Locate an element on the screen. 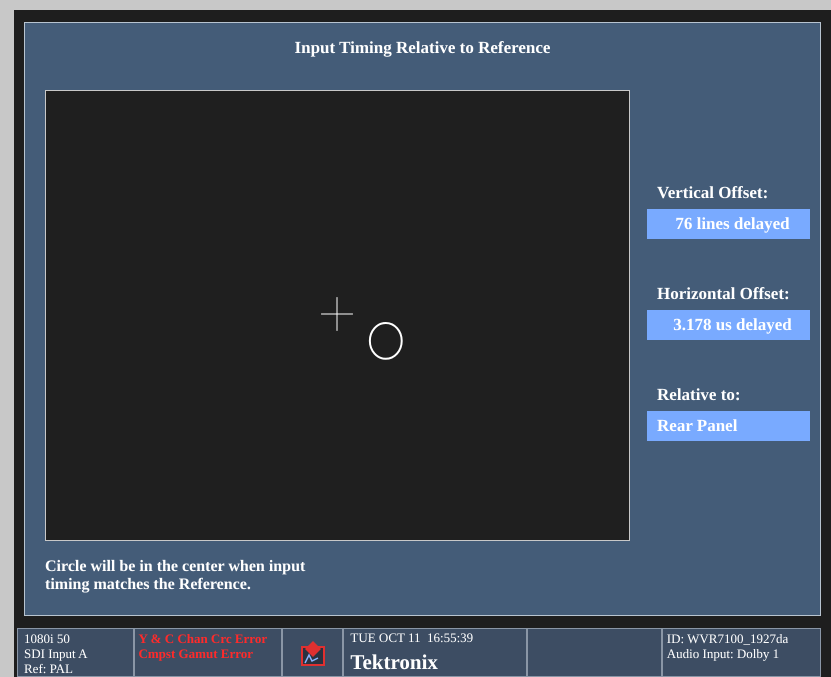 The image size is (831, 677). circle-icon is located at coordinates (385, 341).